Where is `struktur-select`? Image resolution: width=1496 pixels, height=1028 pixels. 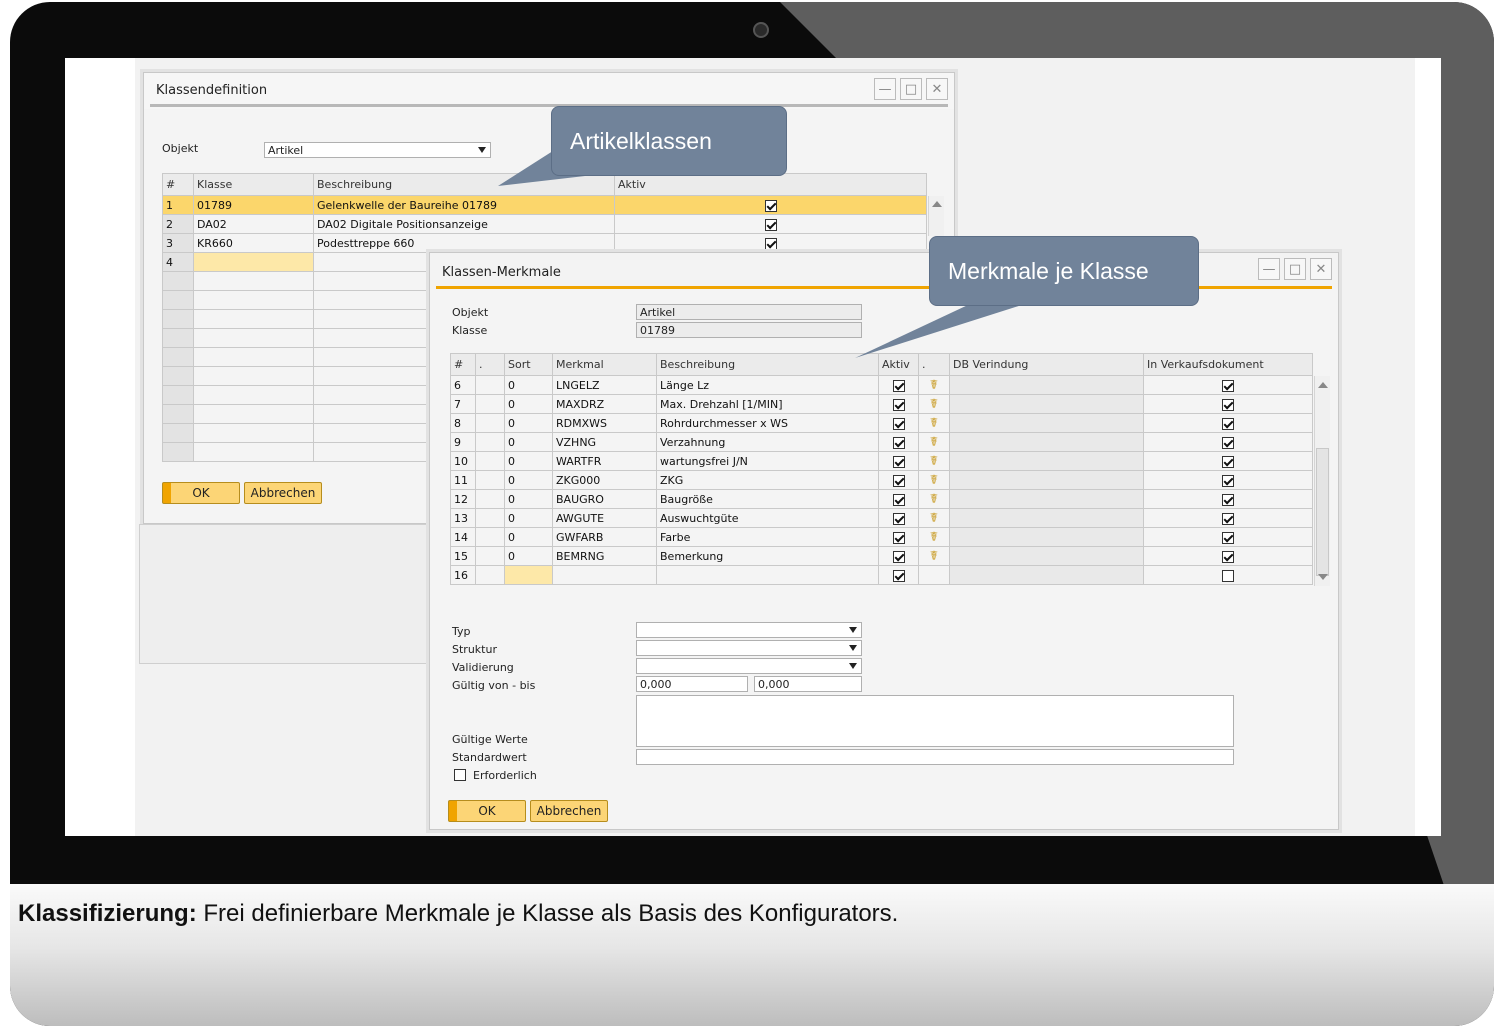
struktur-select is located at coordinates (749, 648).